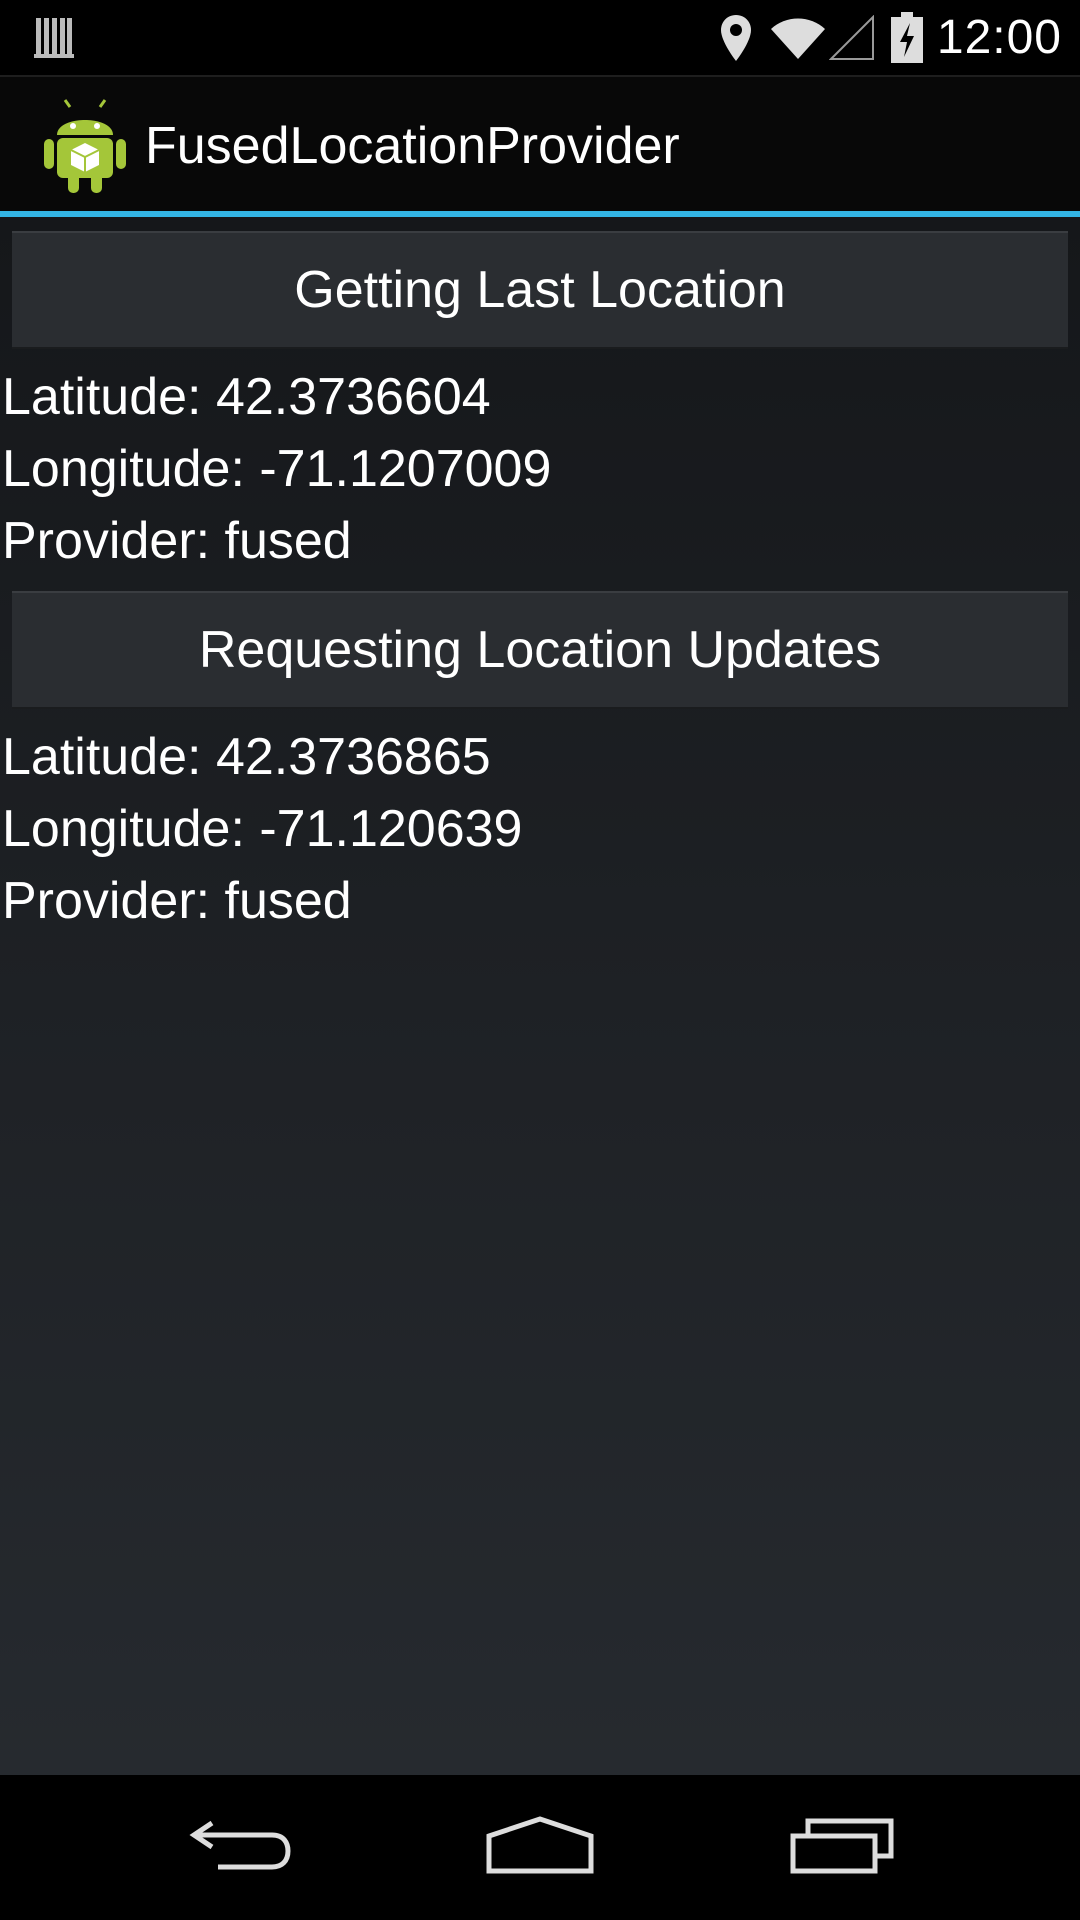 The image size is (1080, 1920). I want to click on last-latitude-text: Latitude: 42.3736604, so click(246, 397).